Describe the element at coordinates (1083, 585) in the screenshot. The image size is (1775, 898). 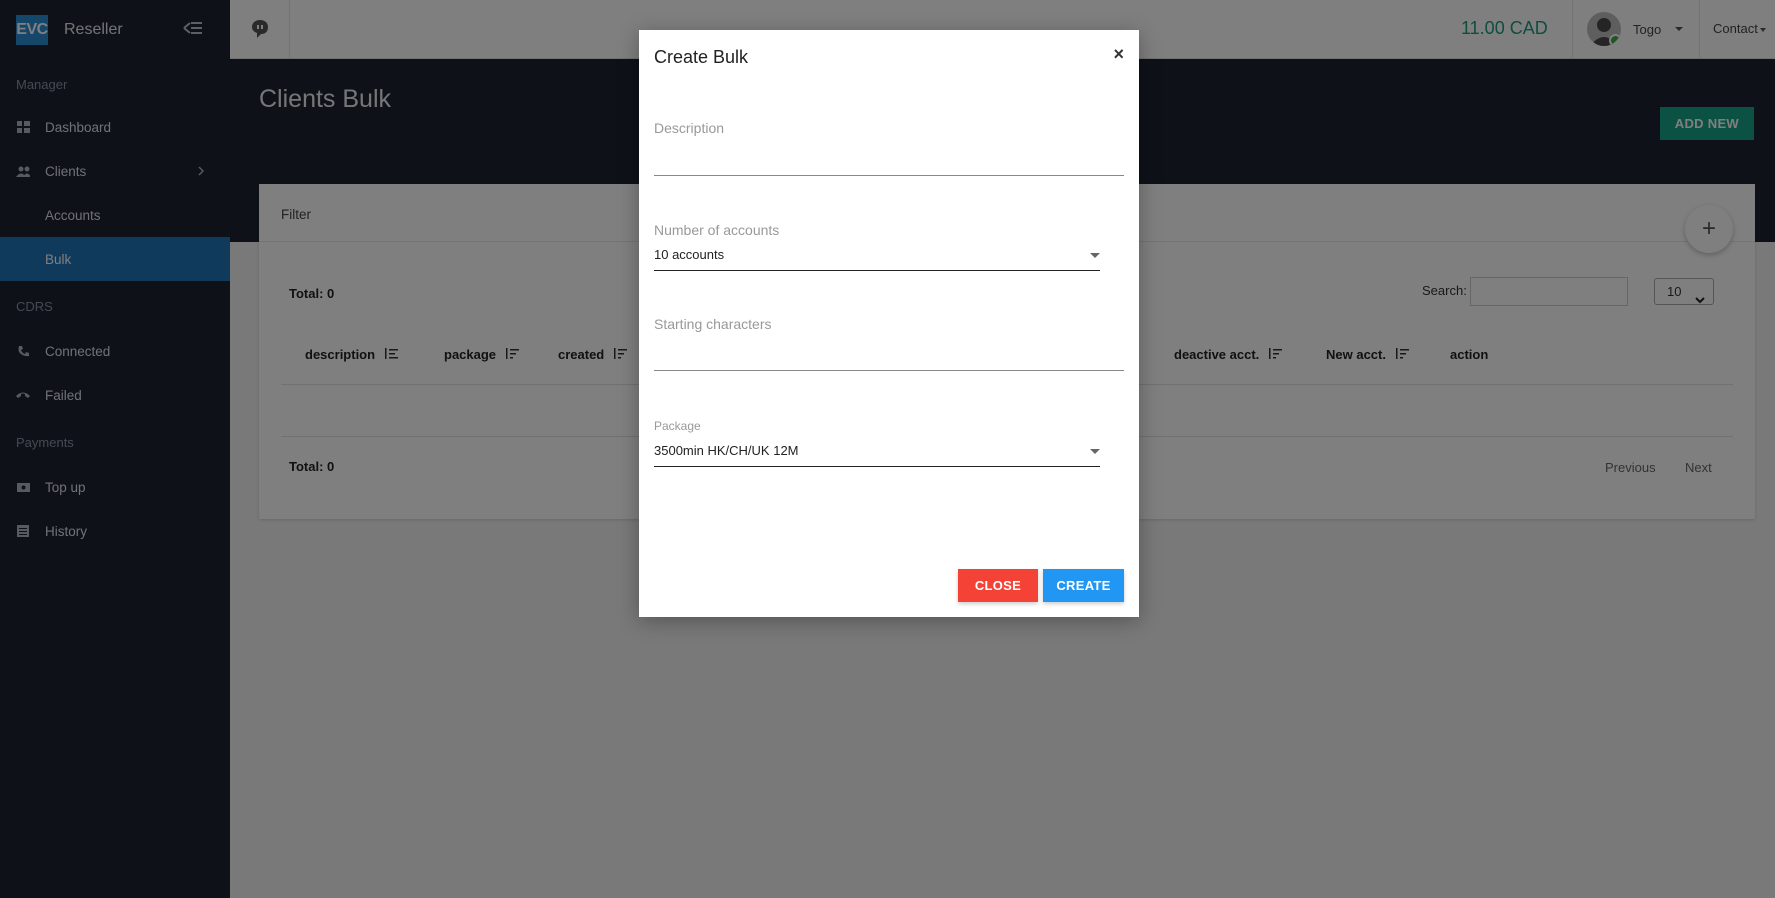
I see `create-button: CREATE` at that location.